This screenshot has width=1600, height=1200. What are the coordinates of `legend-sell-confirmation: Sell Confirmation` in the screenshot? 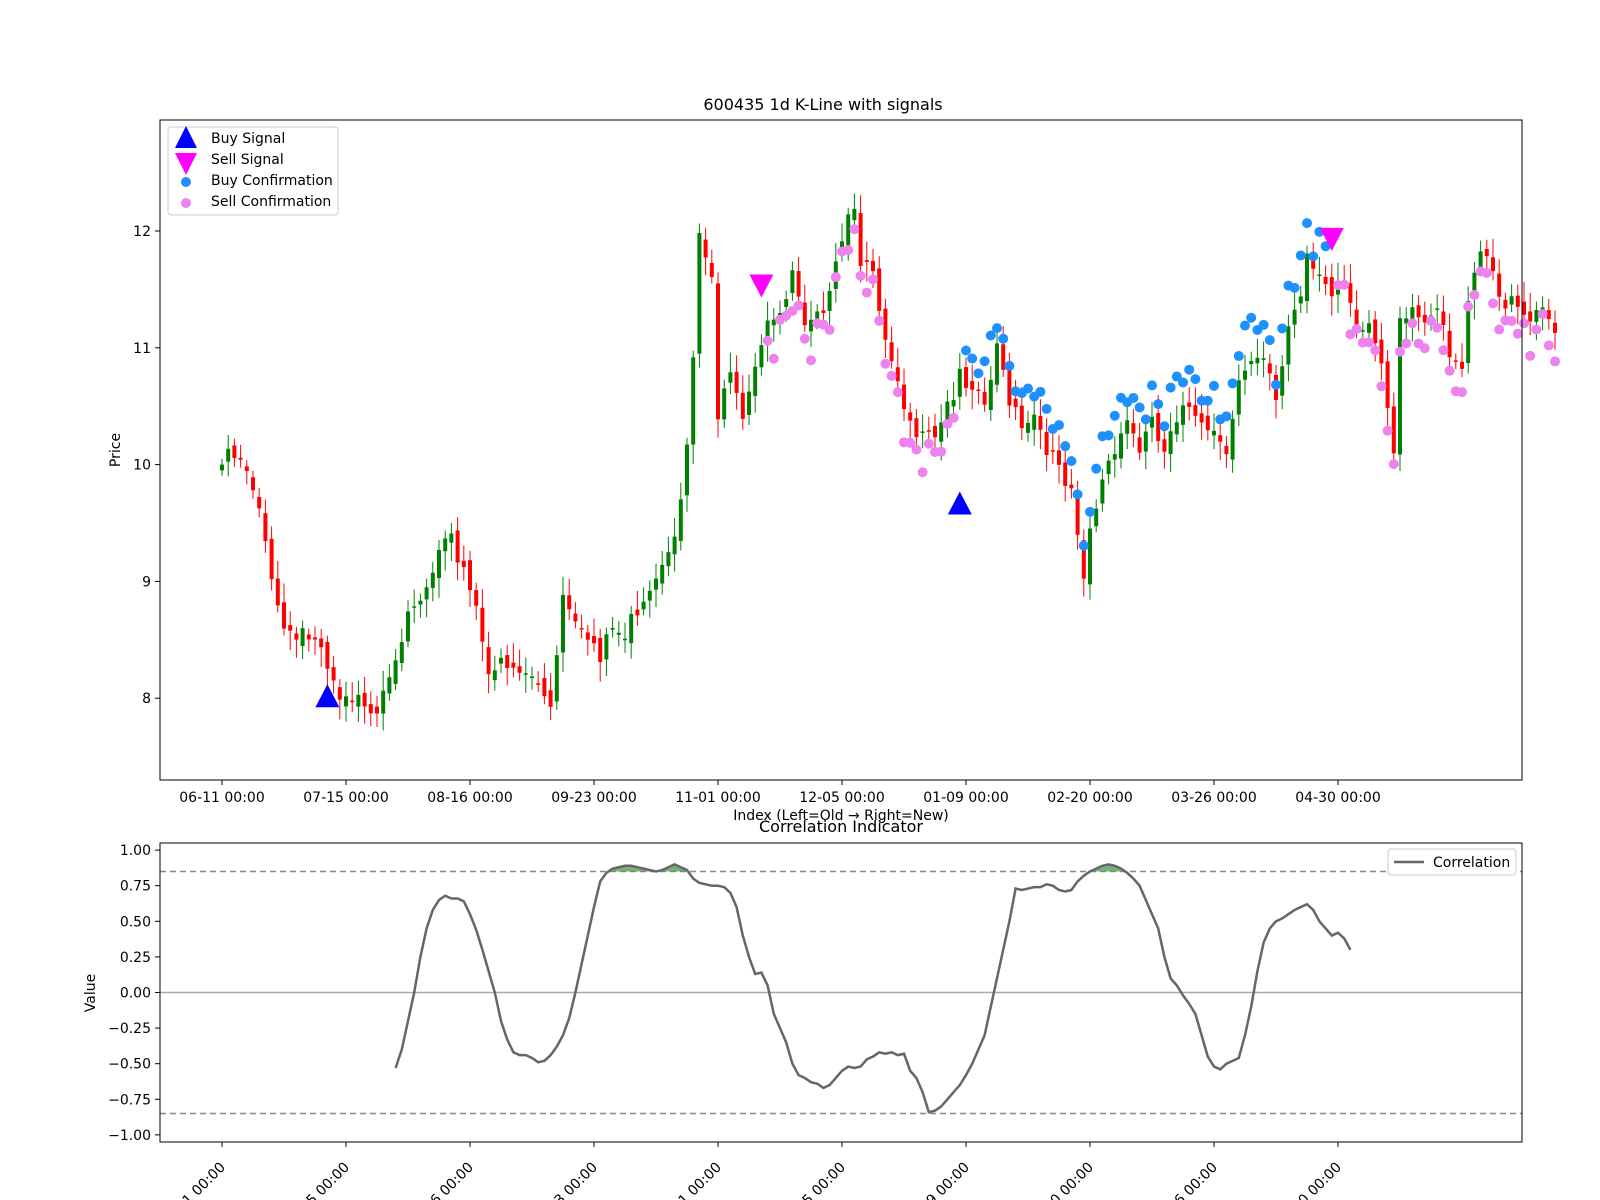 It's located at (271, 202).